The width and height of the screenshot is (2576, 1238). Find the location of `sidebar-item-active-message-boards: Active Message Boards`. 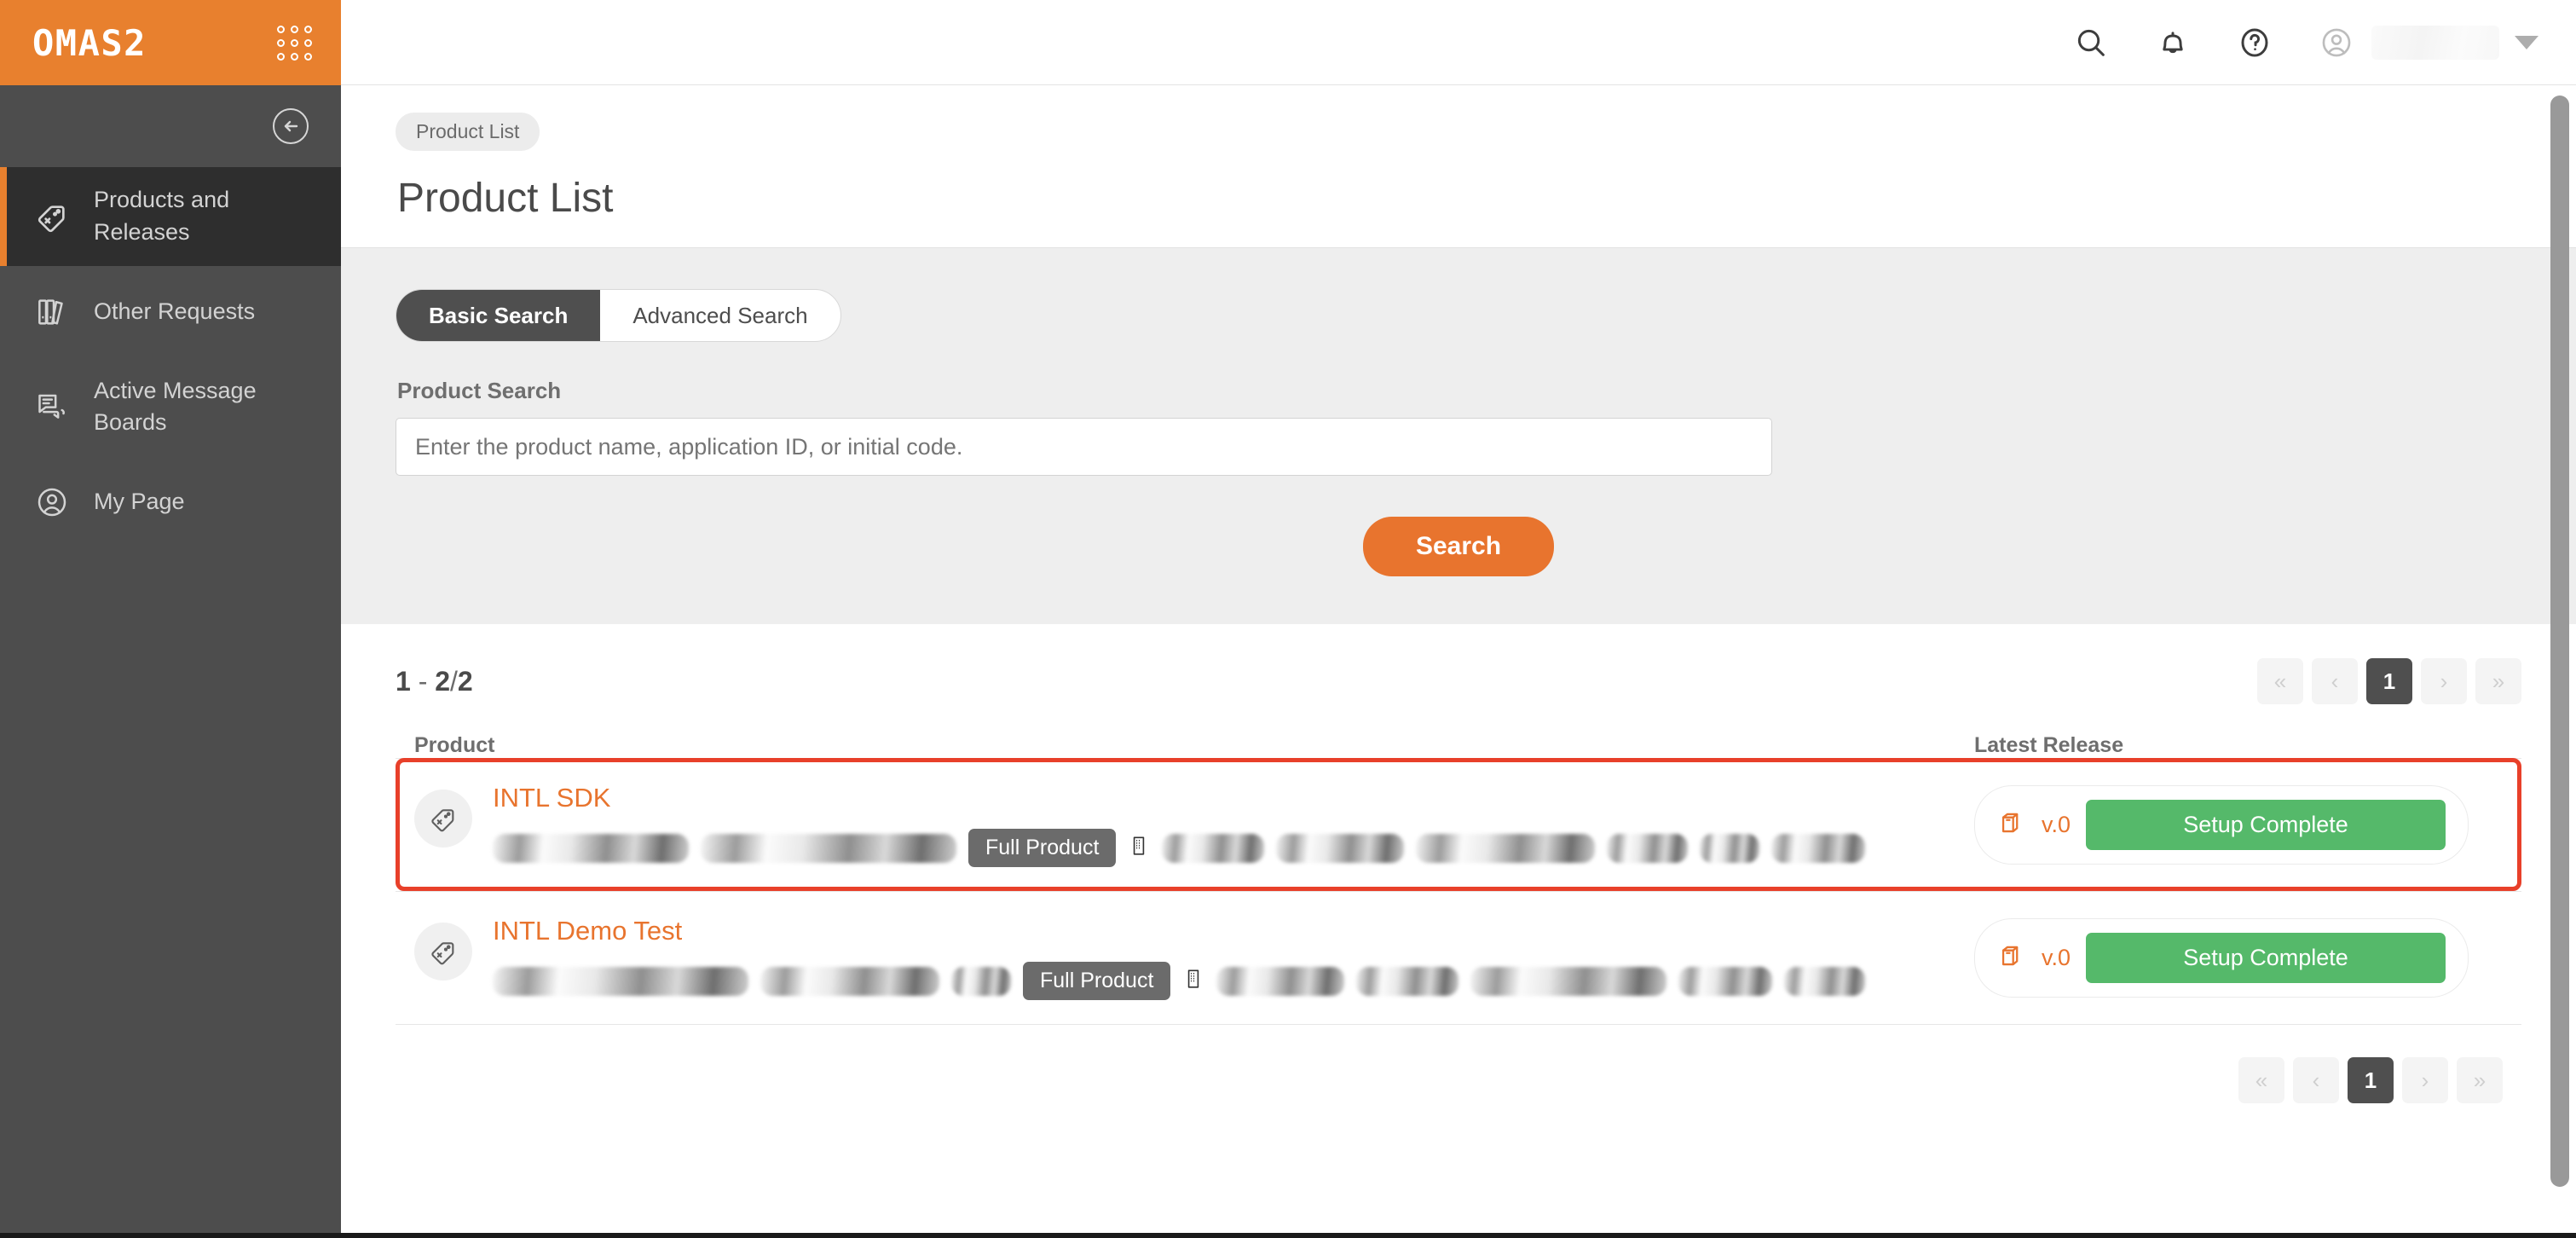

sidebar-item-active-message-boards: Active Message Boards is located at coordinates (170, 407).